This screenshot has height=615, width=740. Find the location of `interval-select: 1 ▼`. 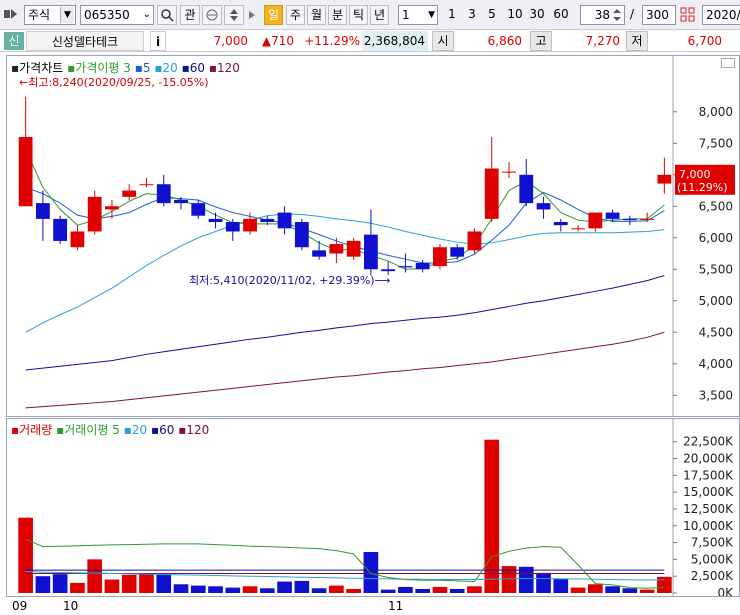

interval-select: 1 ▼ is located at coordinates (418, 15).